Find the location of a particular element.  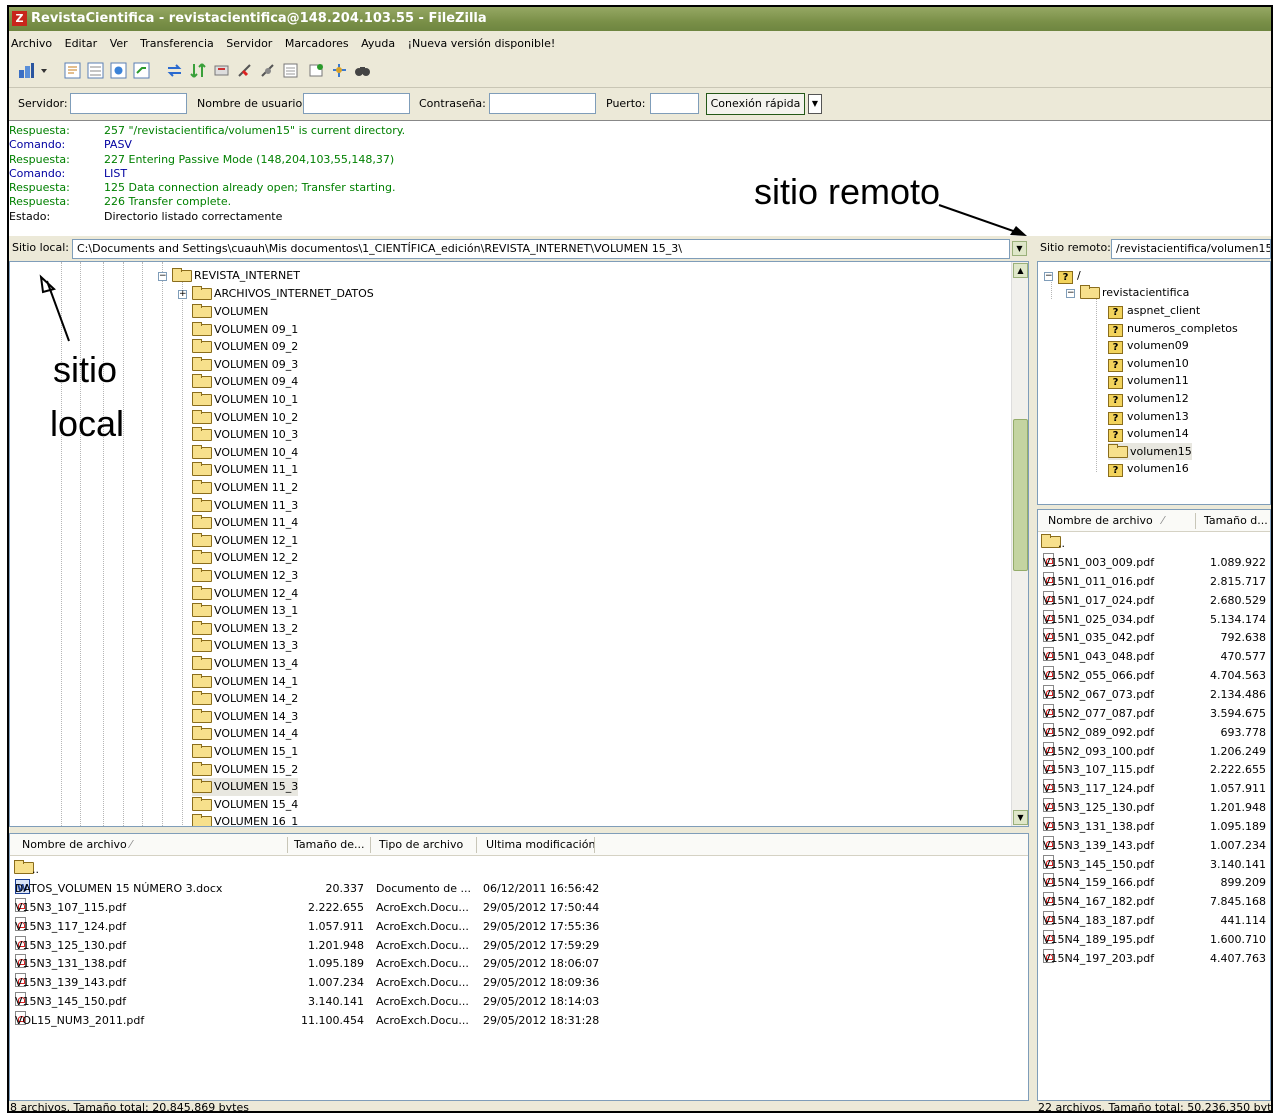

local-tree-scrollbar: ▲ ▼ is located at coordinates (1019, 544).